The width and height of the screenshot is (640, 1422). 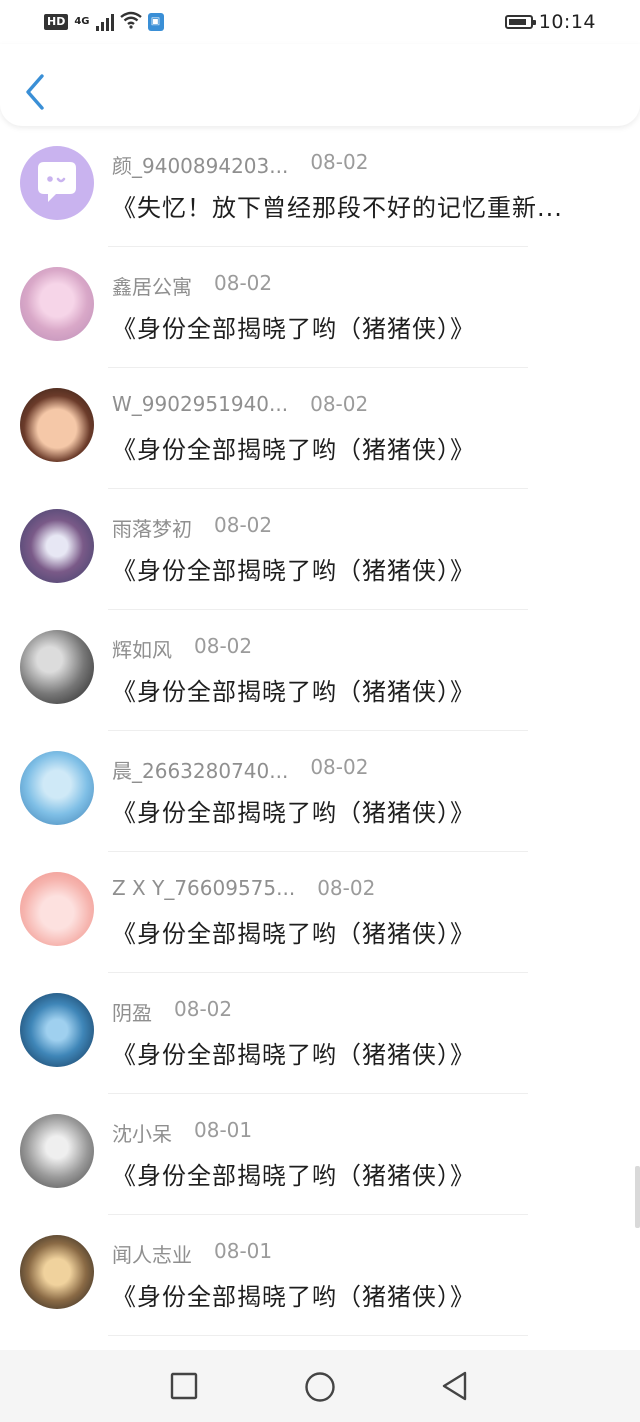 I want to click on home-button, so click(x=319, y=1386).